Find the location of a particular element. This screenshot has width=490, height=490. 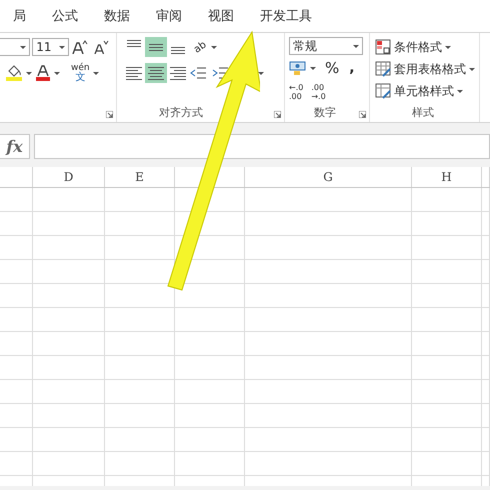

phonetic-guide-button: wén 文 is located at coordinates (80, 73).